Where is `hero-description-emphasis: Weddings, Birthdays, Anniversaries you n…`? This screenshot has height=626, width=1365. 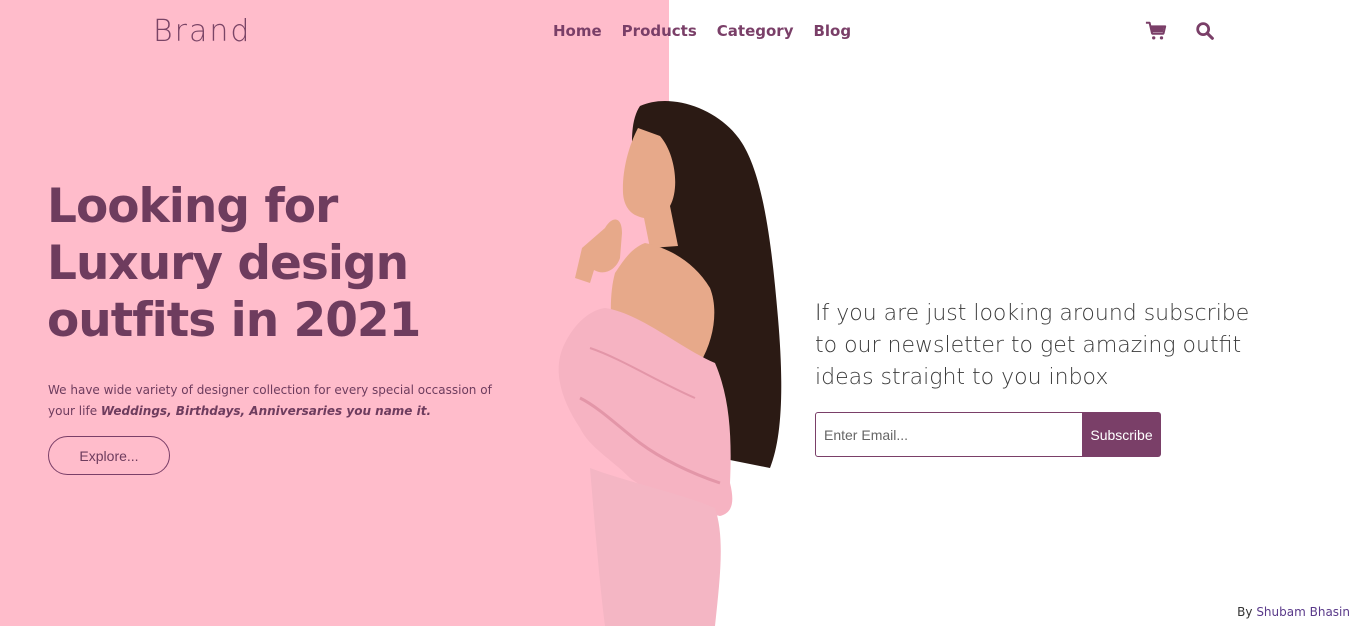 hero-description-emphasis: Weddings, Birthdays, Anniversaries you n… is located at coordinates (266, 411).